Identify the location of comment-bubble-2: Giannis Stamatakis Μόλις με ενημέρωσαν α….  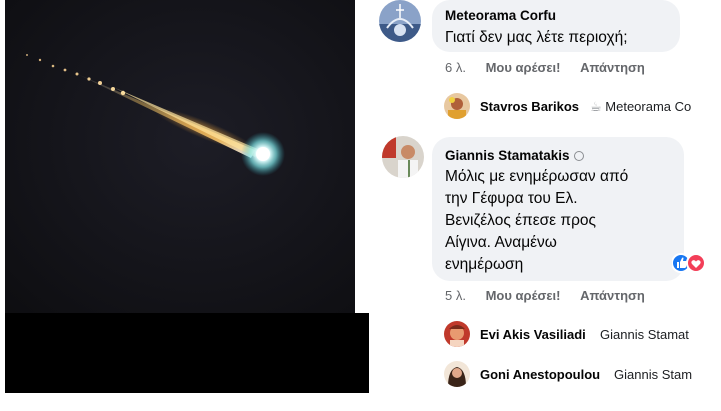
(558, 209).